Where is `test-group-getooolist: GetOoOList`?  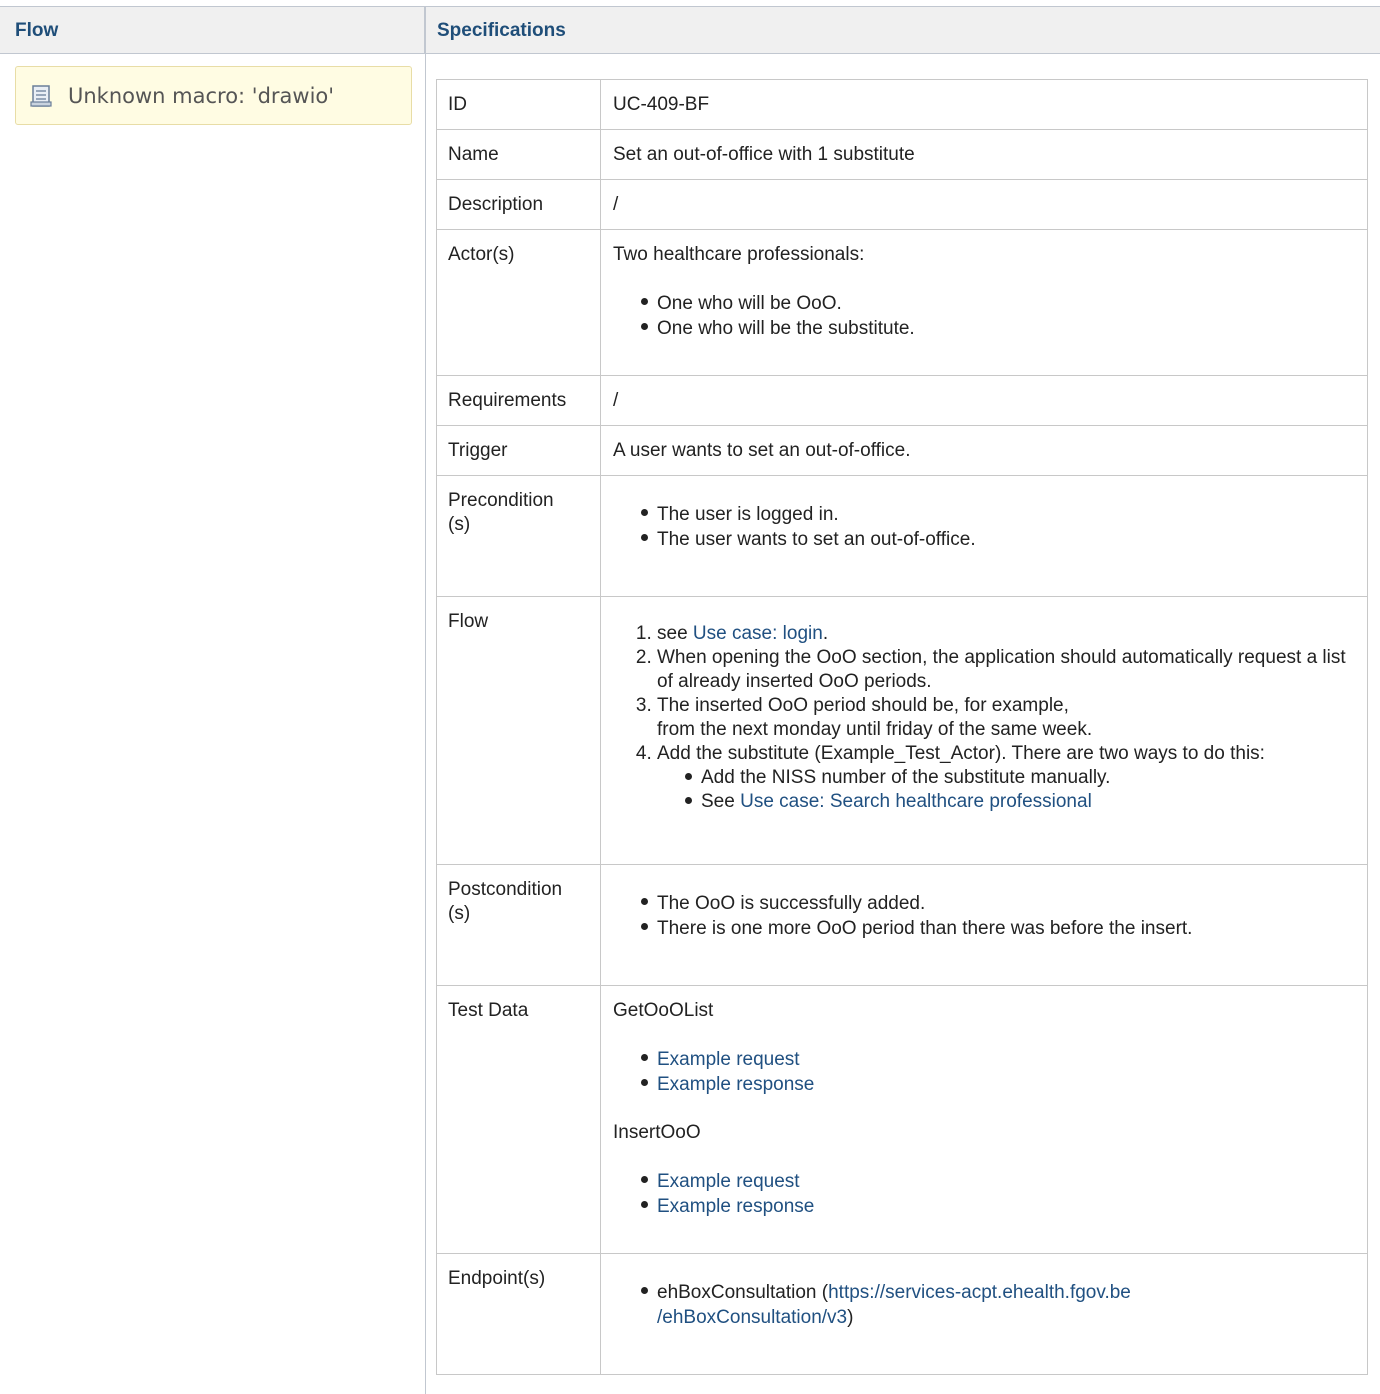 test-group-getooolist: GetOoOList is located at coordinates (663, 1010).